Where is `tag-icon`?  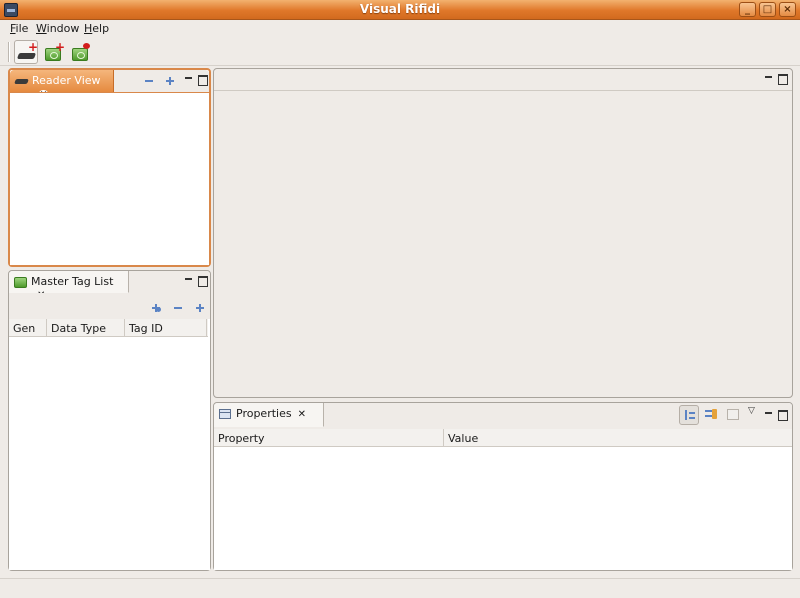 tag-icon is located at coordinates (20, 282).